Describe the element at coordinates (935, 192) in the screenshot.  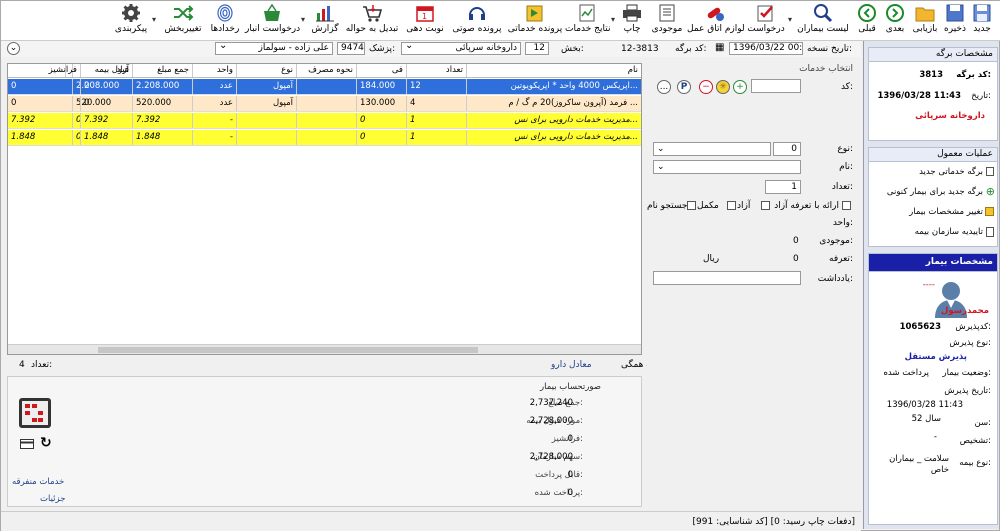
I see `op-new-for-patient: برگه جدید برای بیمار کنونی` at that location.